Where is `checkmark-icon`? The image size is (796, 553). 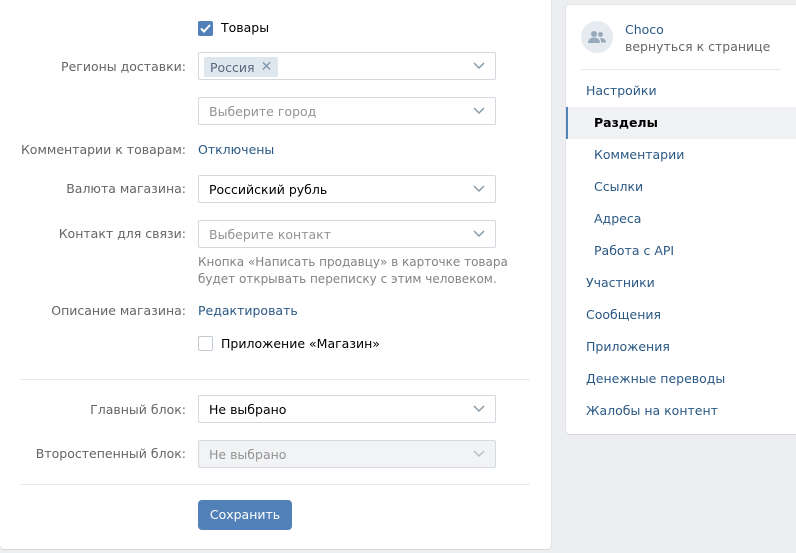 checkmark-icon is located at coordinates (205, 28).